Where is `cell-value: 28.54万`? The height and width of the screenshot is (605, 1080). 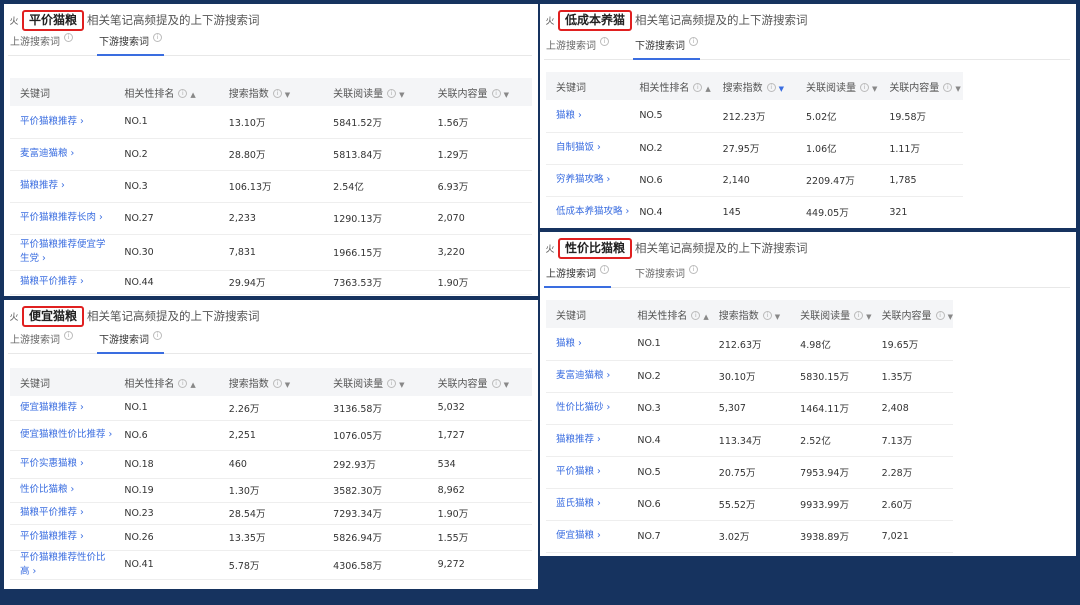 cell-value: 28.54万 is located at coordinates (271, 513).